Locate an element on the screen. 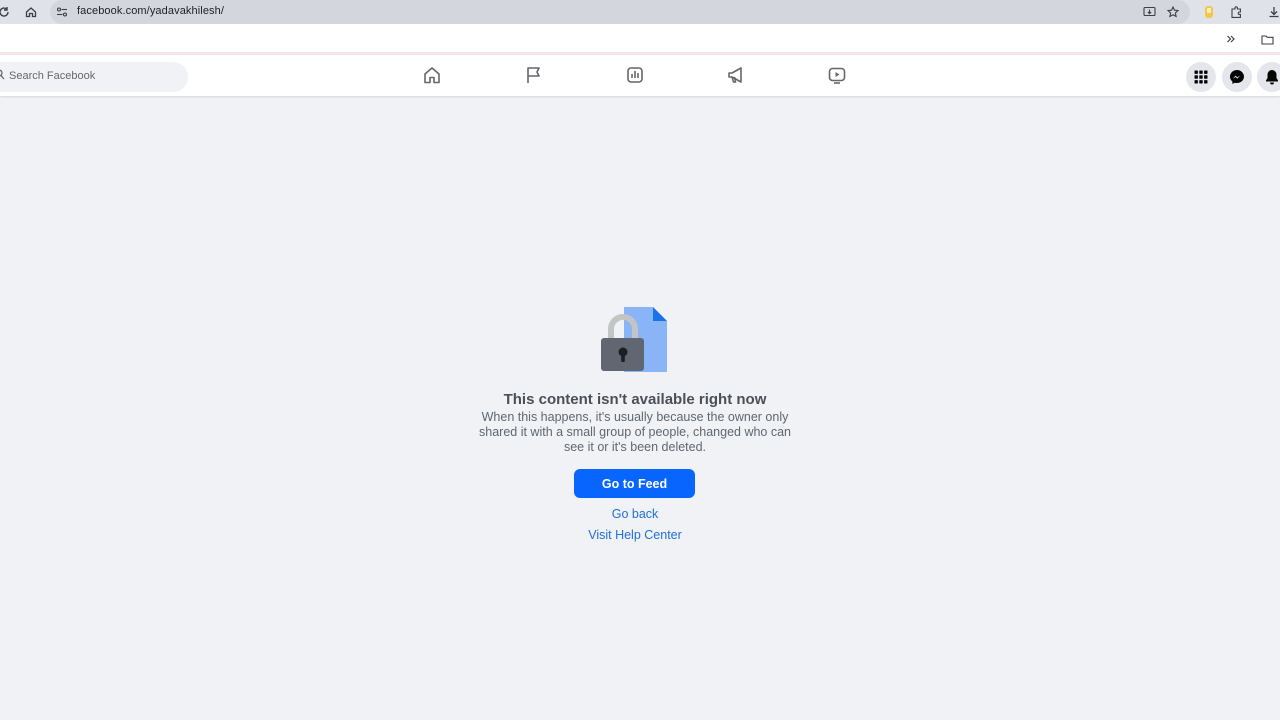  download-icon is located at coordinates (1273, 12).